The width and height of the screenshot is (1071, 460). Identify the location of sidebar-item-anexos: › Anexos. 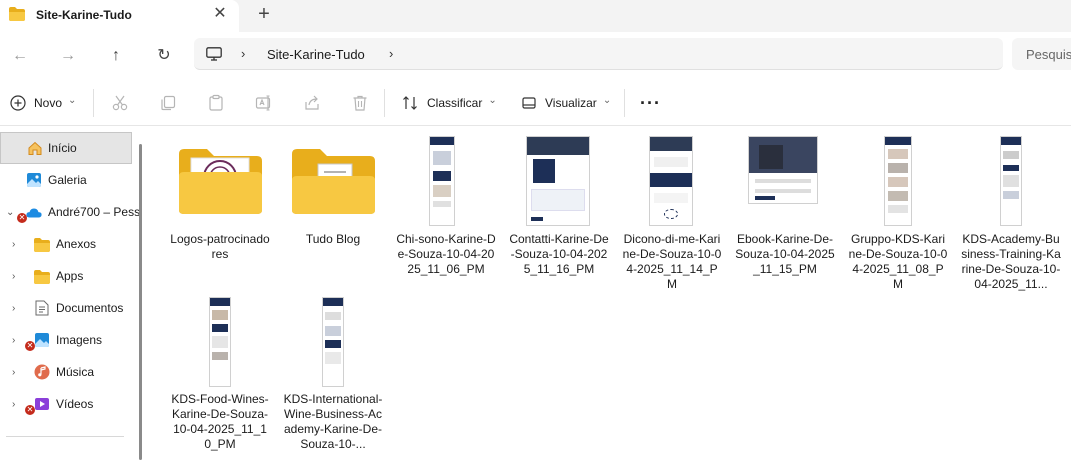
(66, 244).